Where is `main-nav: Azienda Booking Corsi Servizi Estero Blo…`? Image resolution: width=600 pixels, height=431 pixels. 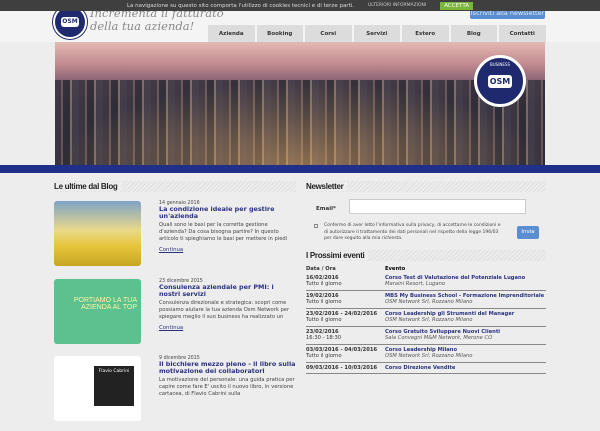 main-nav: Azienda Booking Corsi Servizi Estero Blo… is located at coordinates (377, 34).